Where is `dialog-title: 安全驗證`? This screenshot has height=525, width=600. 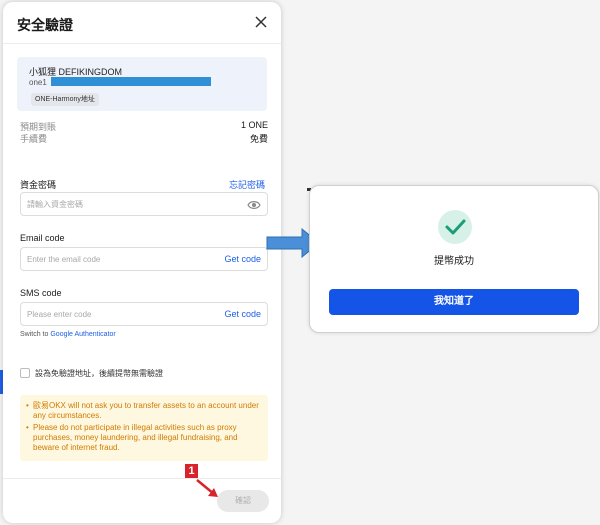
dialog-title: 安全驗證 is located at coordinates (45, 25).